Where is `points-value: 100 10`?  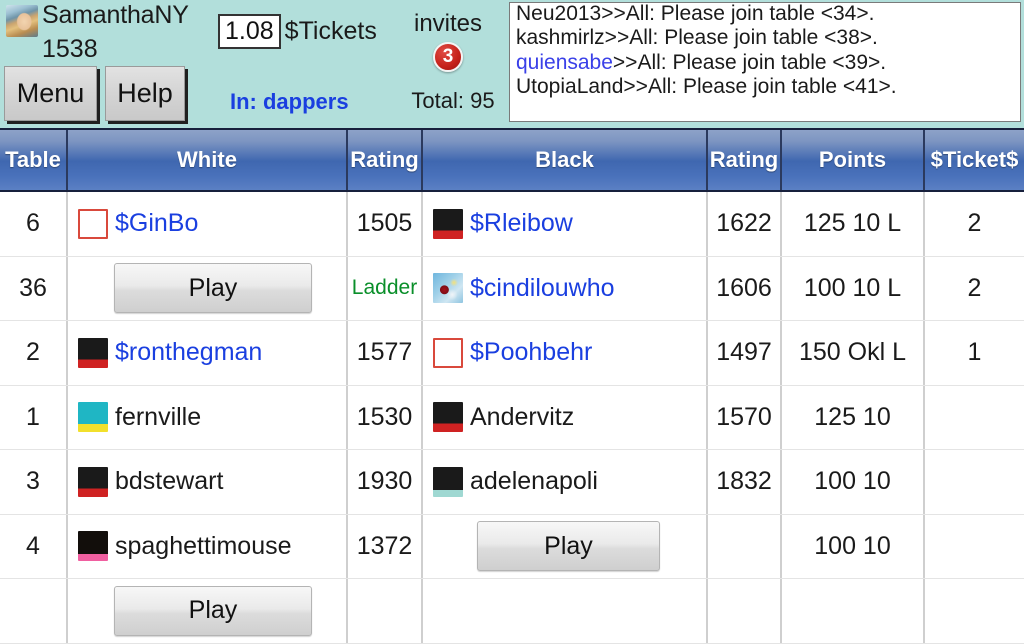
points-value: 100 10 is located at coordinates (853, 546).